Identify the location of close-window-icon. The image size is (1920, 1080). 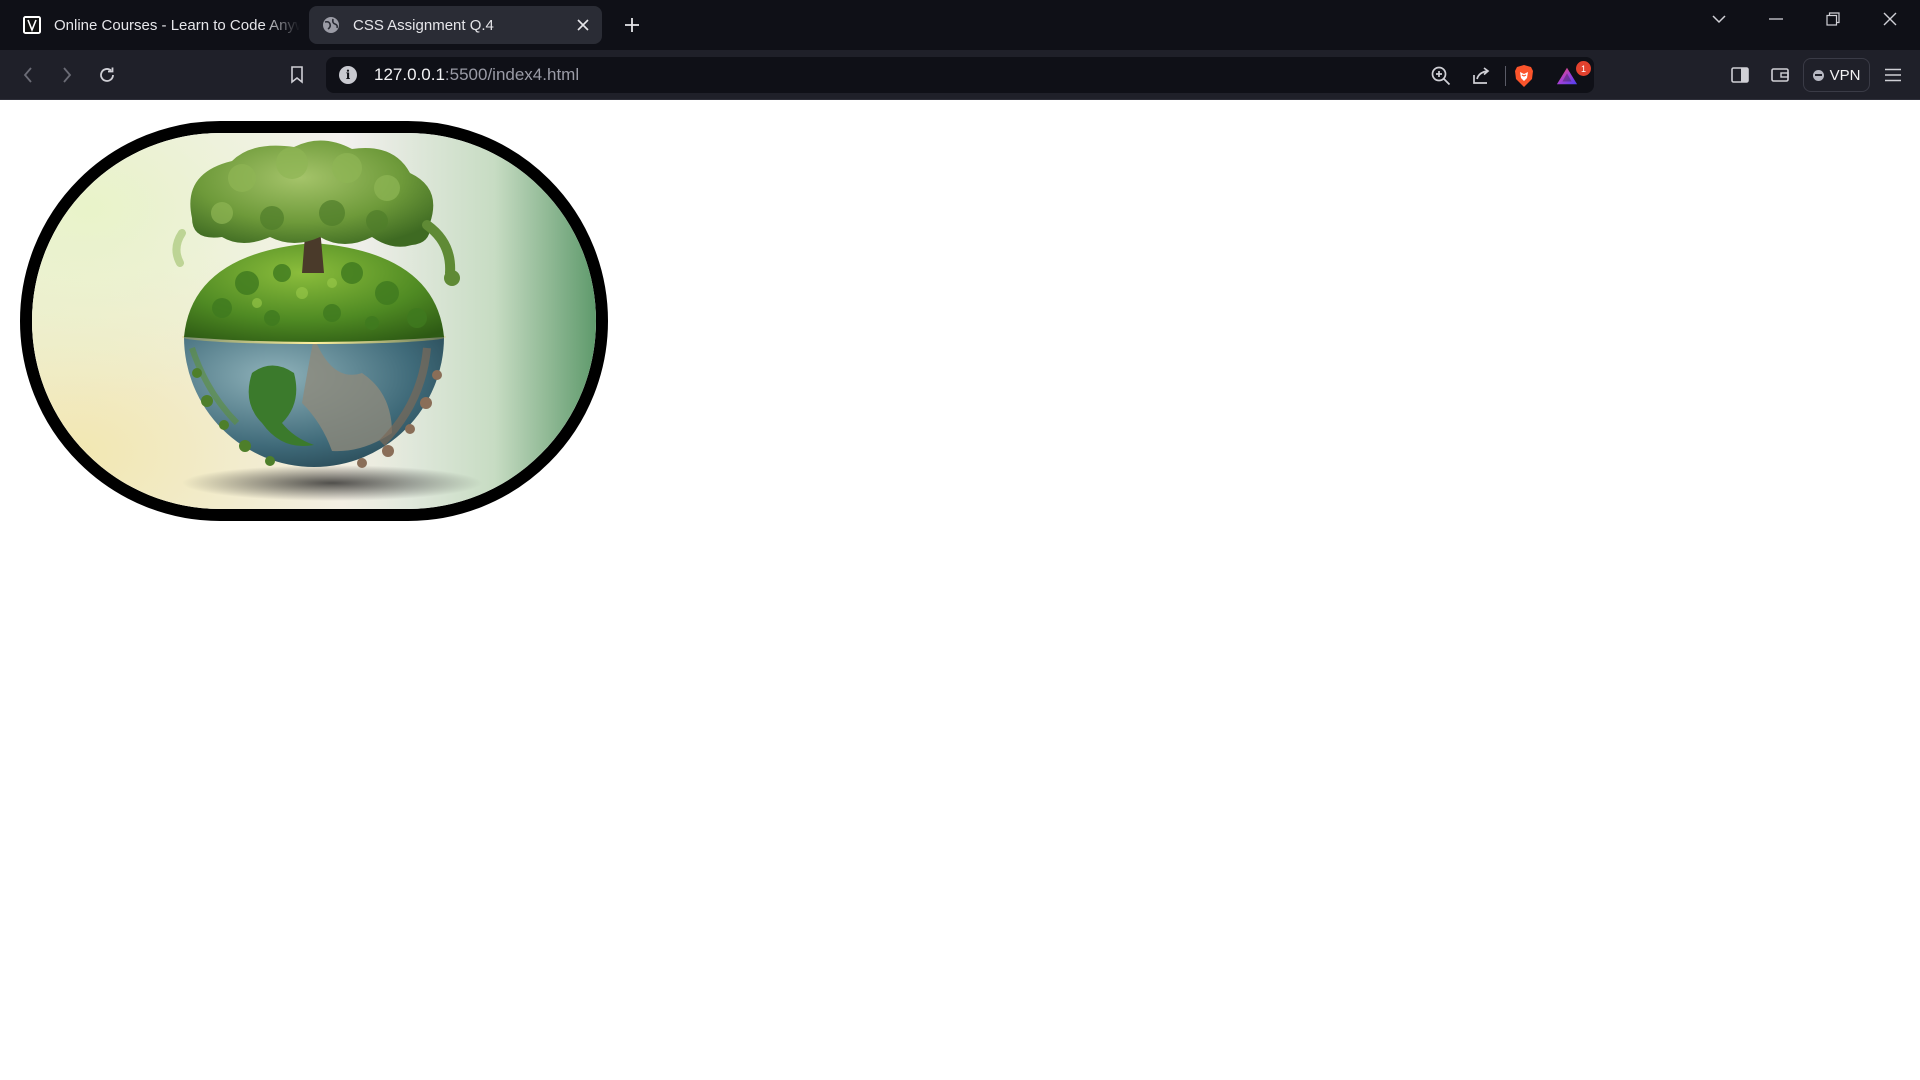
(1890, 19).